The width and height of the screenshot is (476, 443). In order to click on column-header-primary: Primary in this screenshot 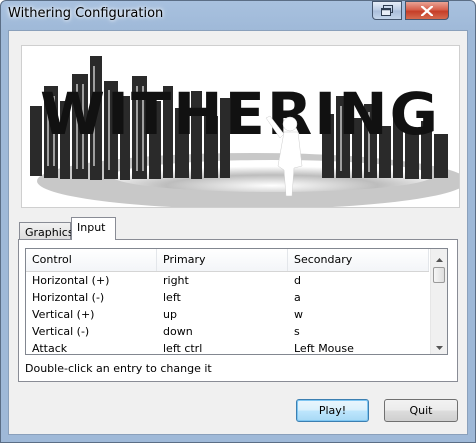, I will do `click(222, 260)`.